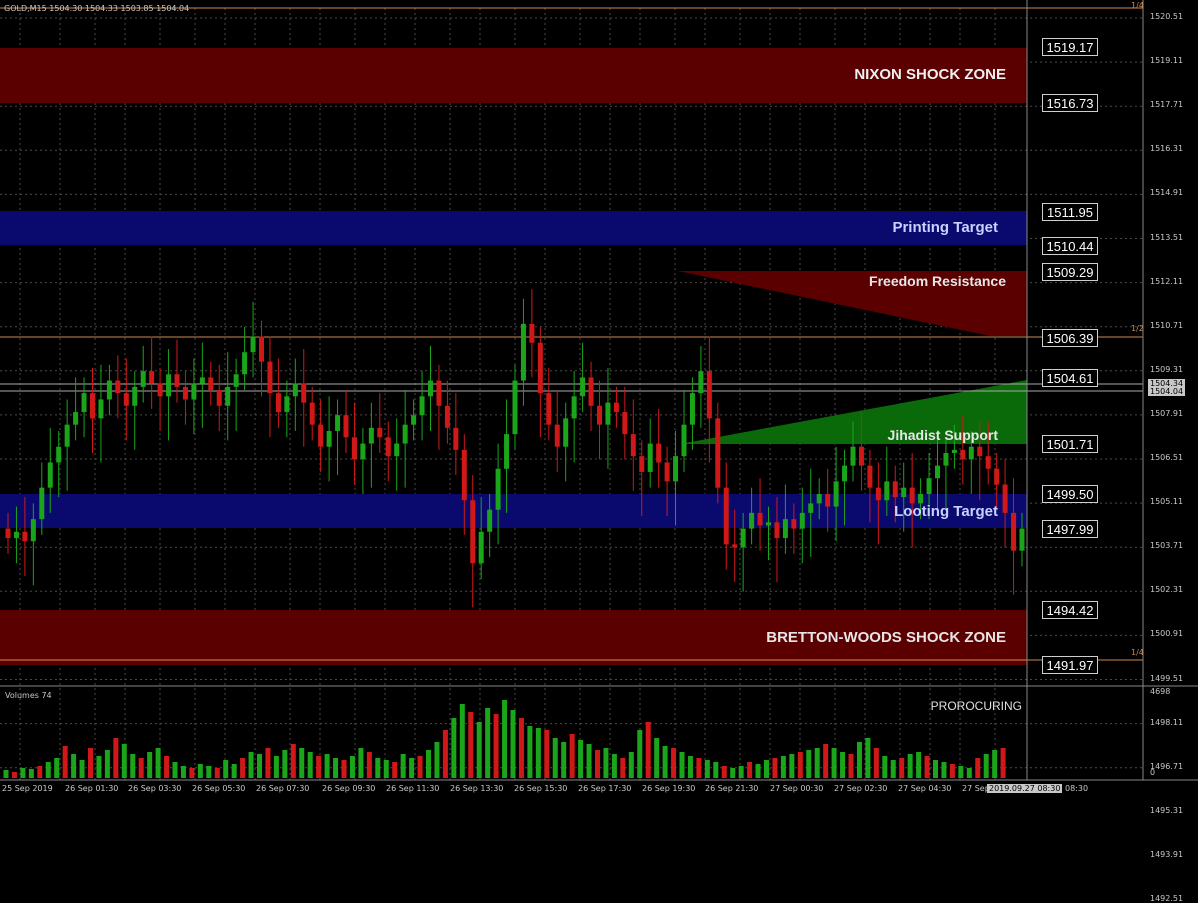 This screenshot has height=903, width=1198. Describe the element at coordinates (541, 788) in the screenshot. I see `time-tick-label: 26 Sep 15:30` at that location.